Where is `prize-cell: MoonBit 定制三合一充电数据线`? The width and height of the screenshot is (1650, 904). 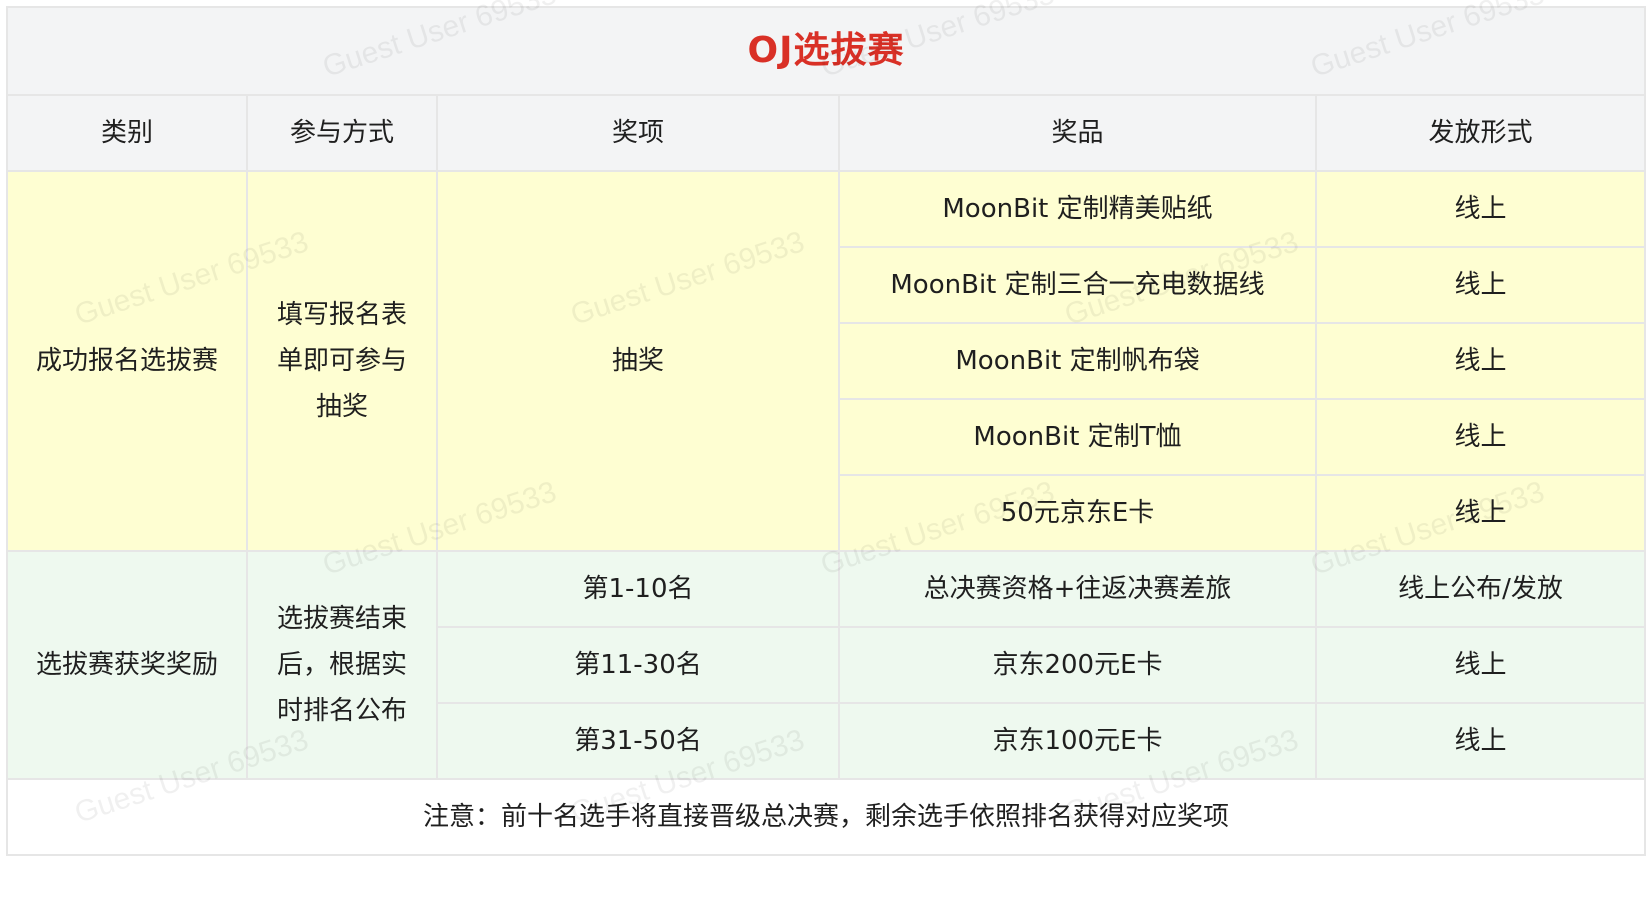
prize-cell: MoonBit 定制三合一充电数据线 is located at coordinates (1077, 285).